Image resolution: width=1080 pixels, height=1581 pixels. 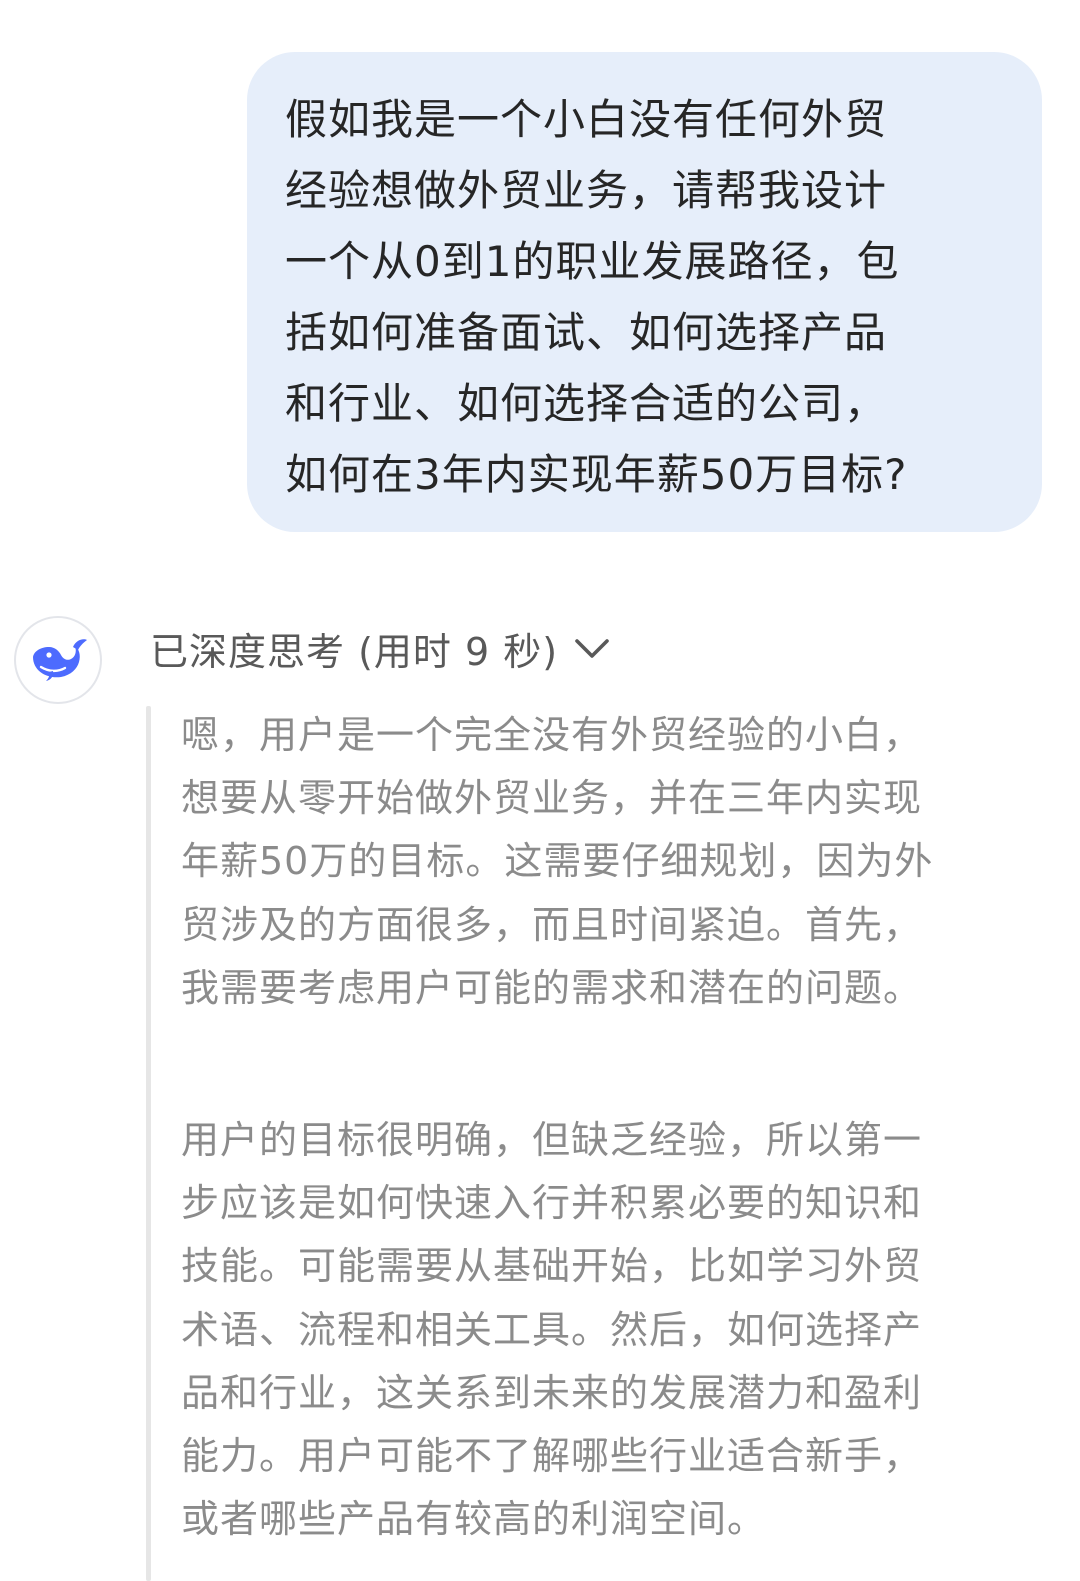 What do you see at coordinates (552, 798) in the screenshot?
I see `thinking-line: 想要从零开始做外贸业务，并在三年内实现` at bounding box center [552, 798].